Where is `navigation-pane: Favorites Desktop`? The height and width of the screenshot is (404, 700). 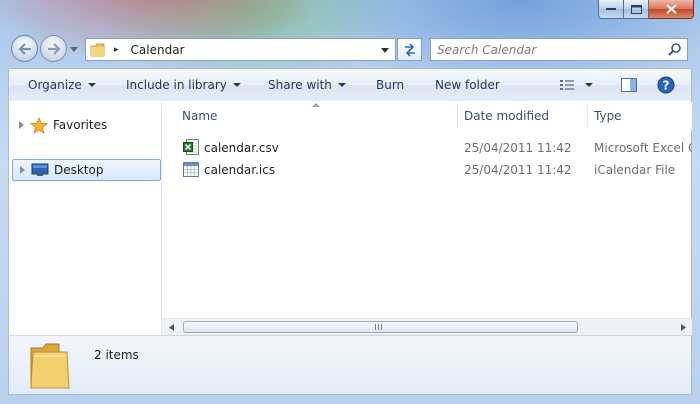 navigation-pane: Favorites Desktop is located at coordinates (85, 218).